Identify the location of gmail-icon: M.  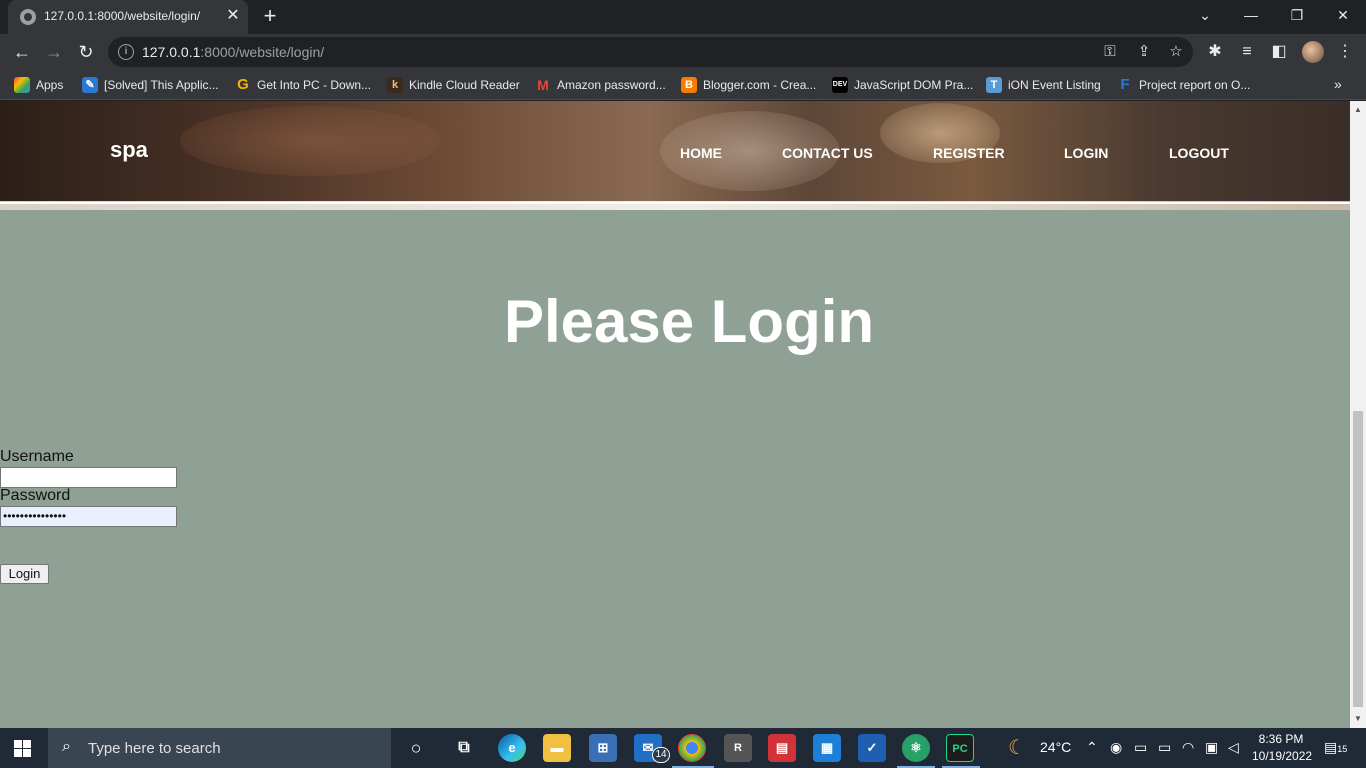
(543, 85).